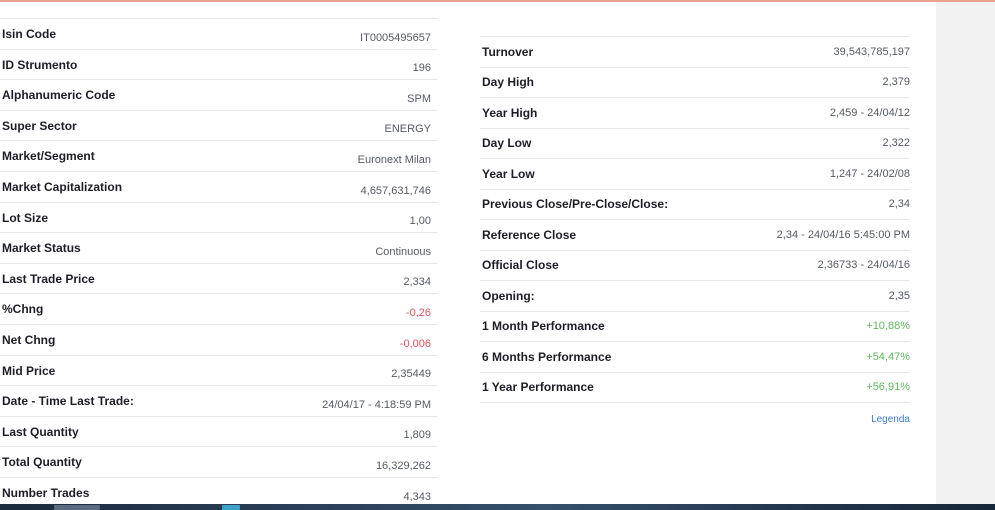 This screenshot has width=995, height=510. Describe the element at coordinates (395, 190) in the screenshot. I see `row-value: 4,657,631,746` at that location.